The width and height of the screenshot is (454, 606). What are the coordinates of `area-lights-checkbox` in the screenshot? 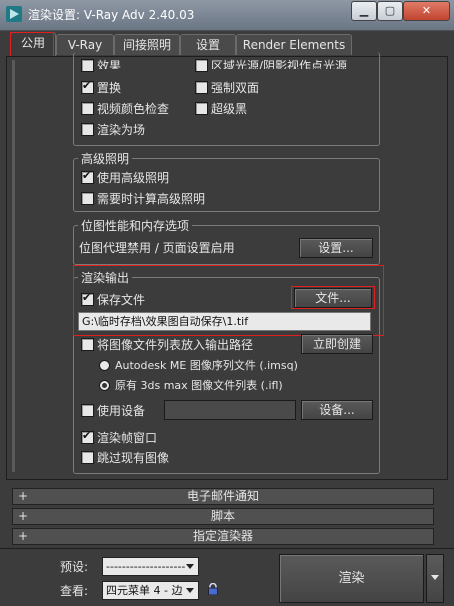 It's located at (201, 65).